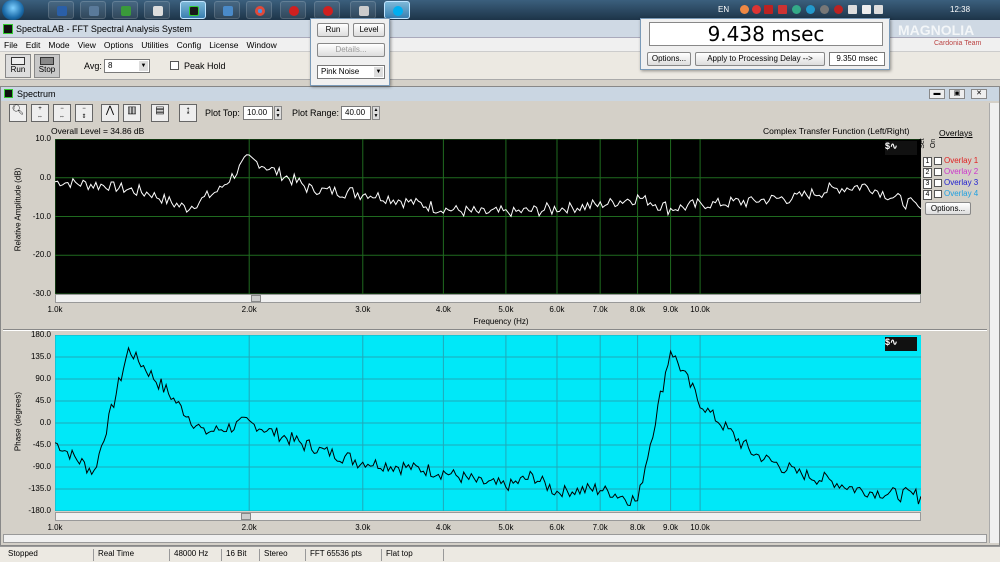 The height and width of the screenshot is (562, 1000). Describe the element at coordinates (47, 66) in the screenshot. I see `stop-button: Stop` at that location.